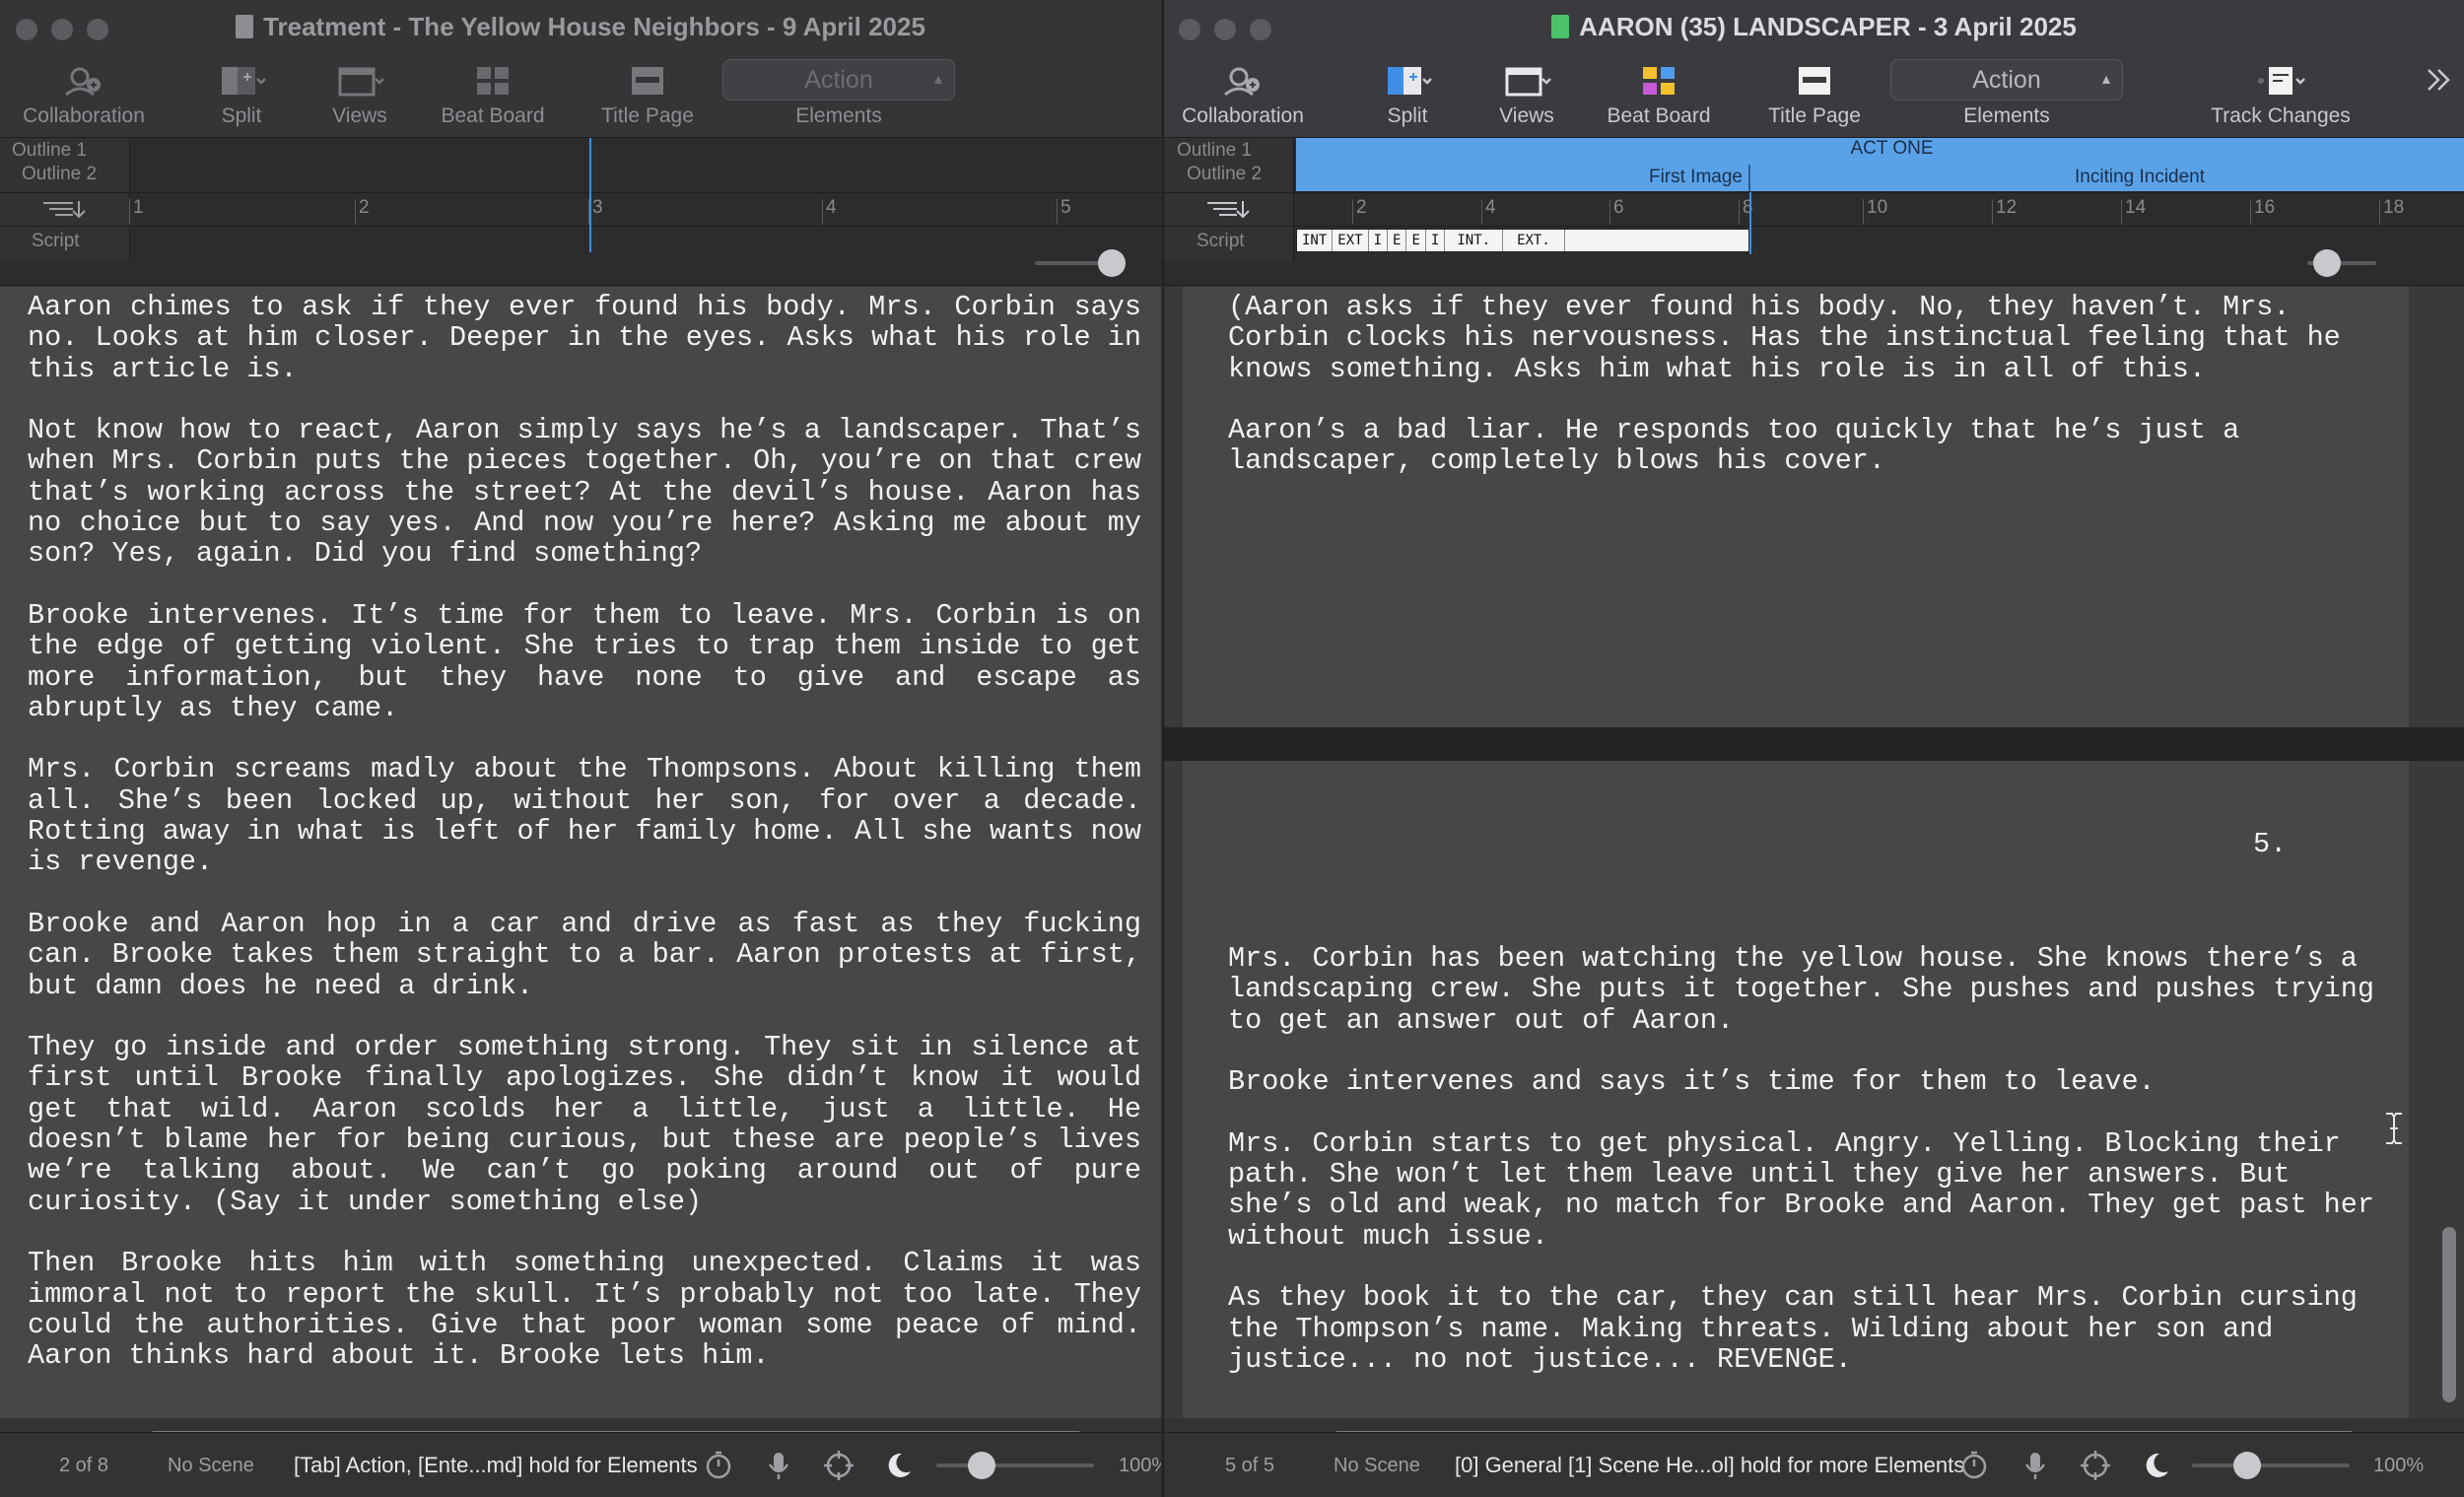  What do you see at coordinates (2280, 98) in the screenshot?
I see `track-changes-button: Track Changes` at bounding box center [2280, 98].